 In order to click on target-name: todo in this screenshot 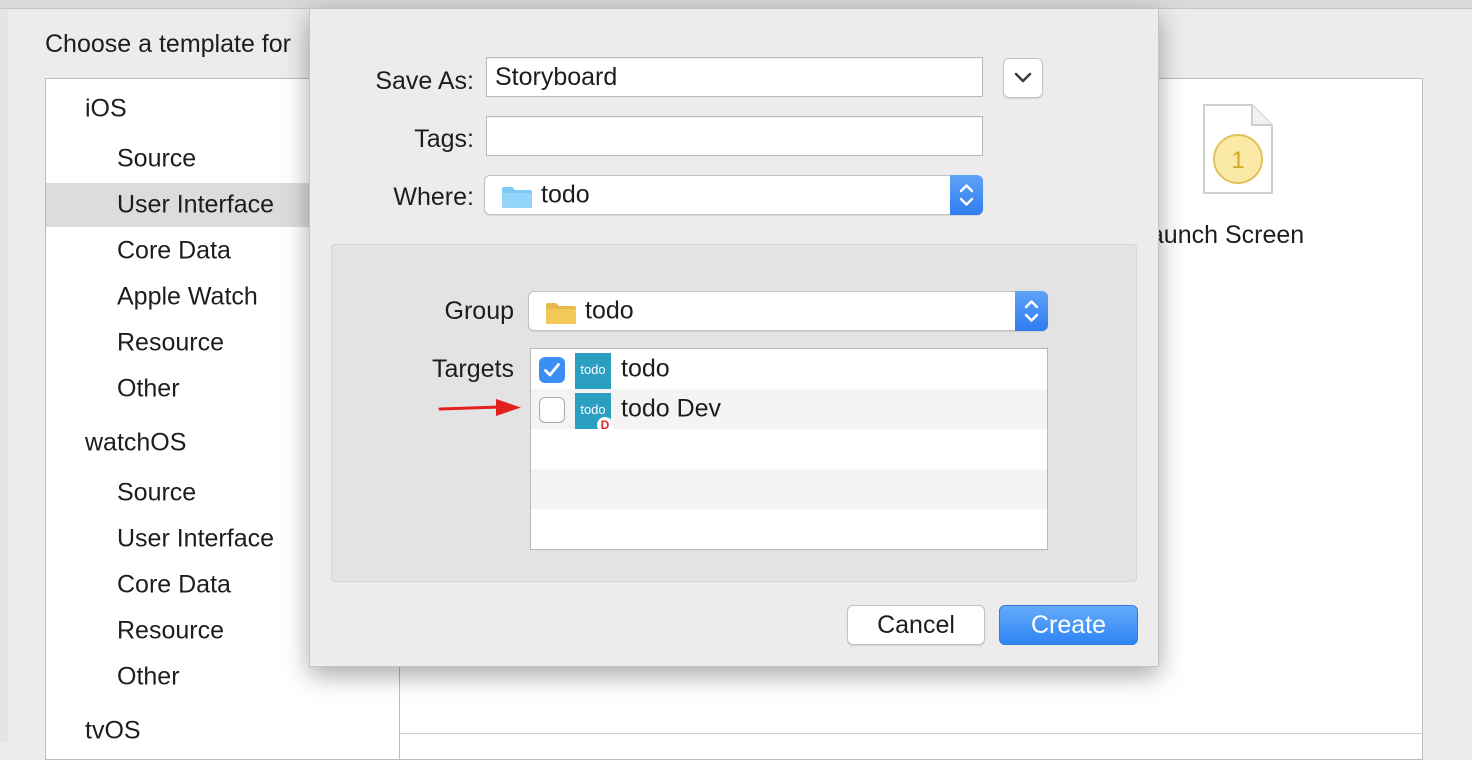, I will do `click(645, 368)`.